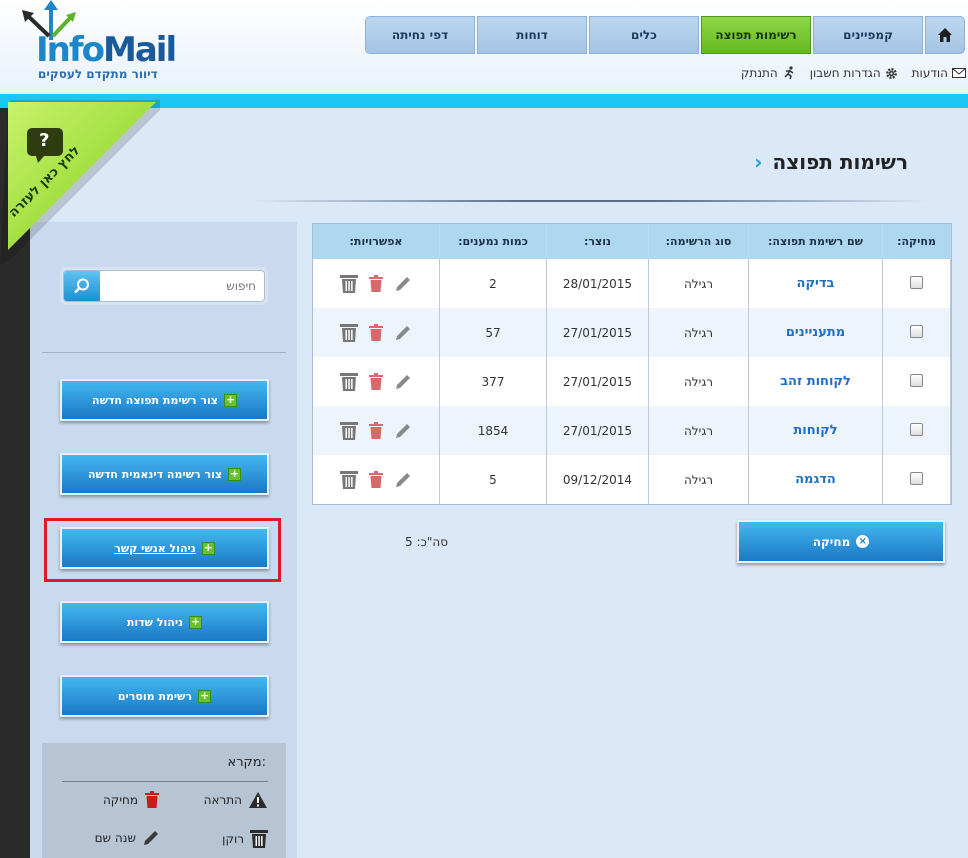 The image size is (968, 858). I want to click on list-name-link: לקוחות זהב, so click(815, 381).